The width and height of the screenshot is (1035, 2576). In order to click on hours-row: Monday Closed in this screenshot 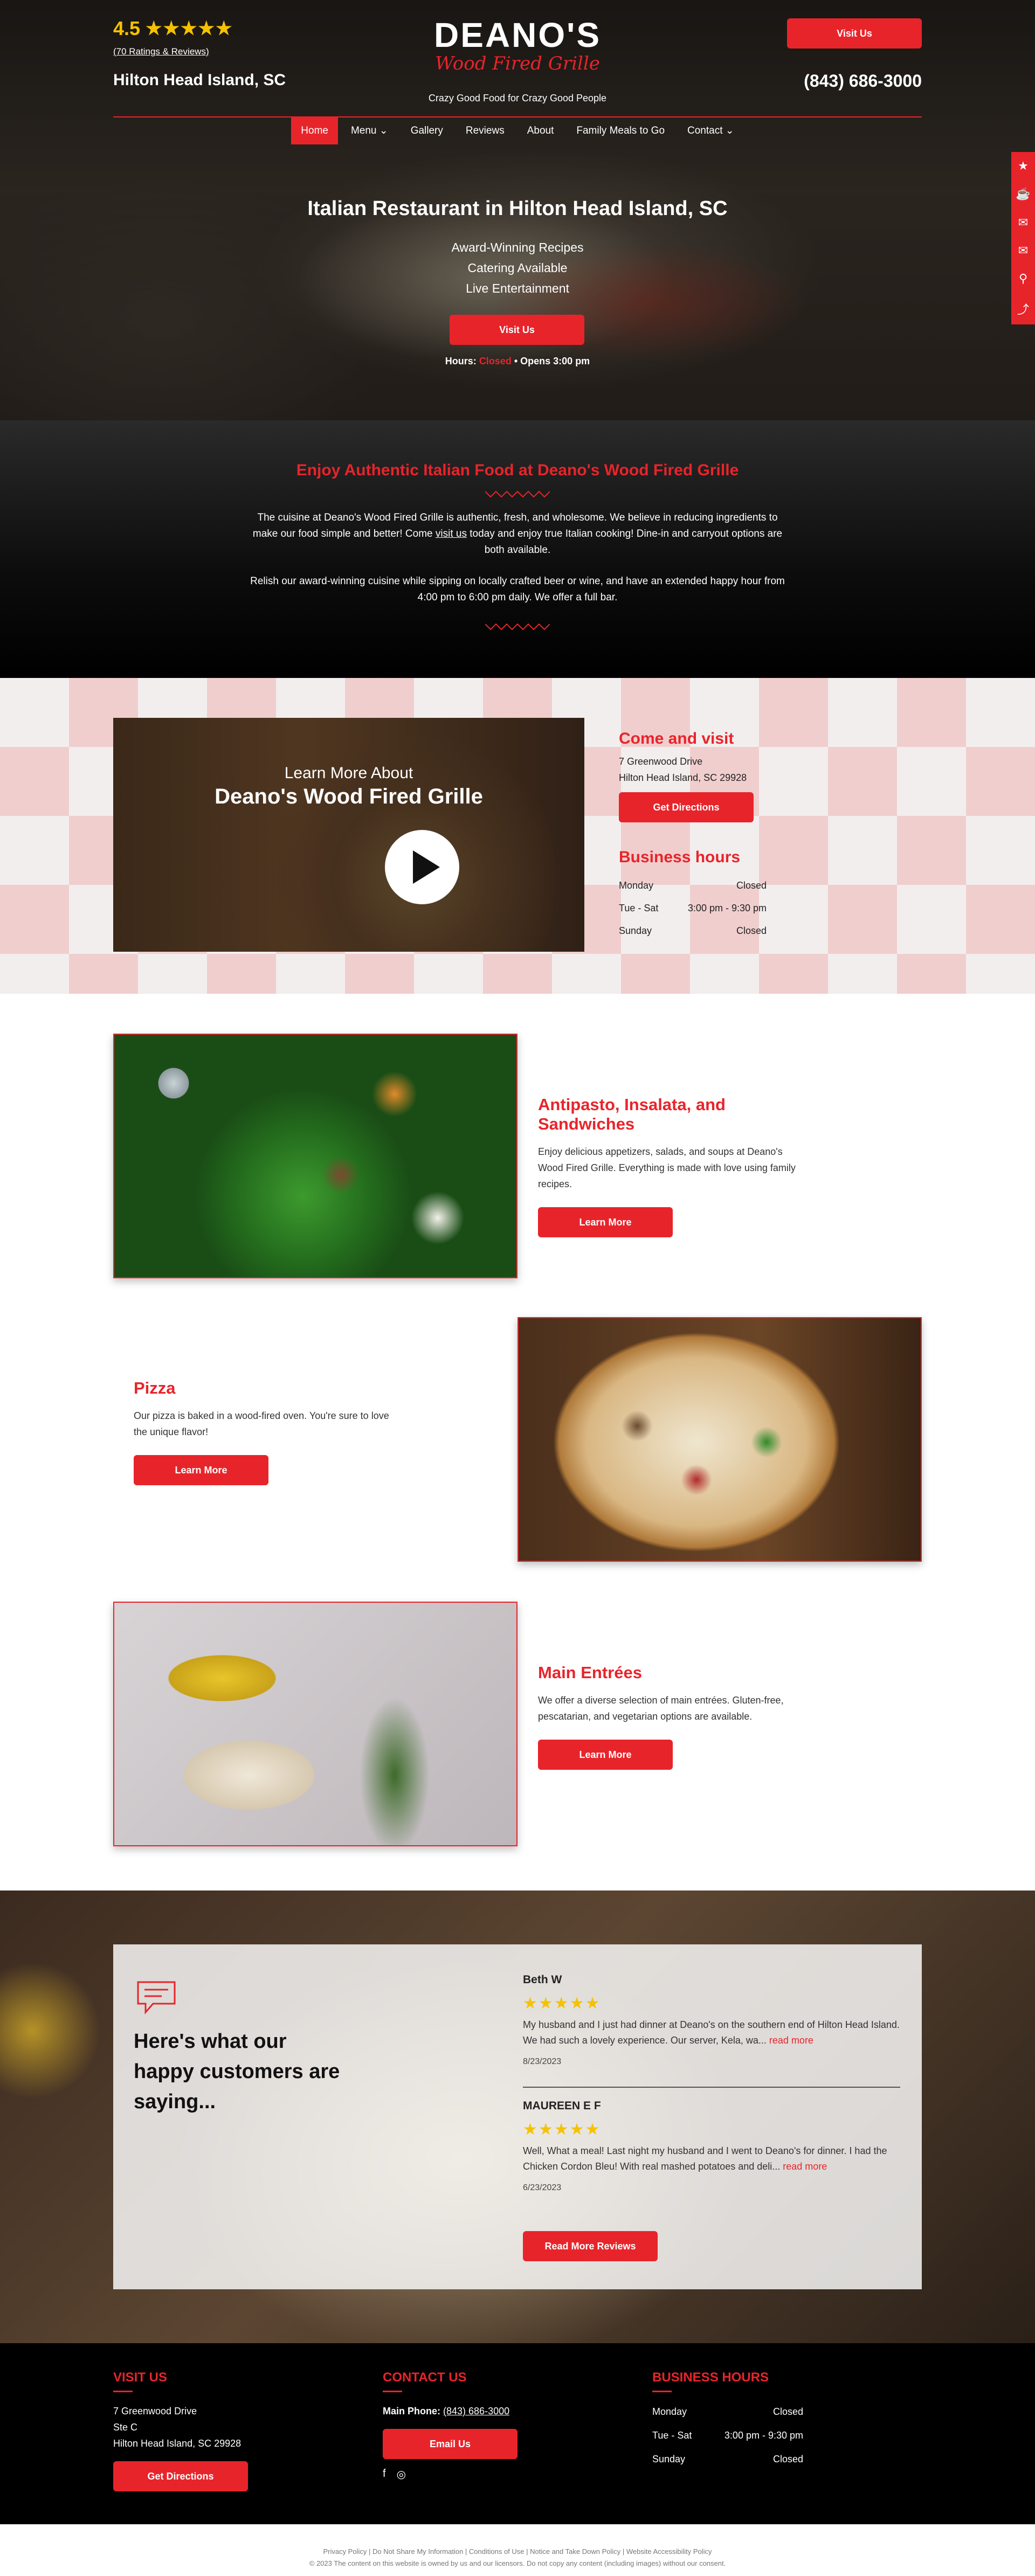, I will do `click(693, 885)`.